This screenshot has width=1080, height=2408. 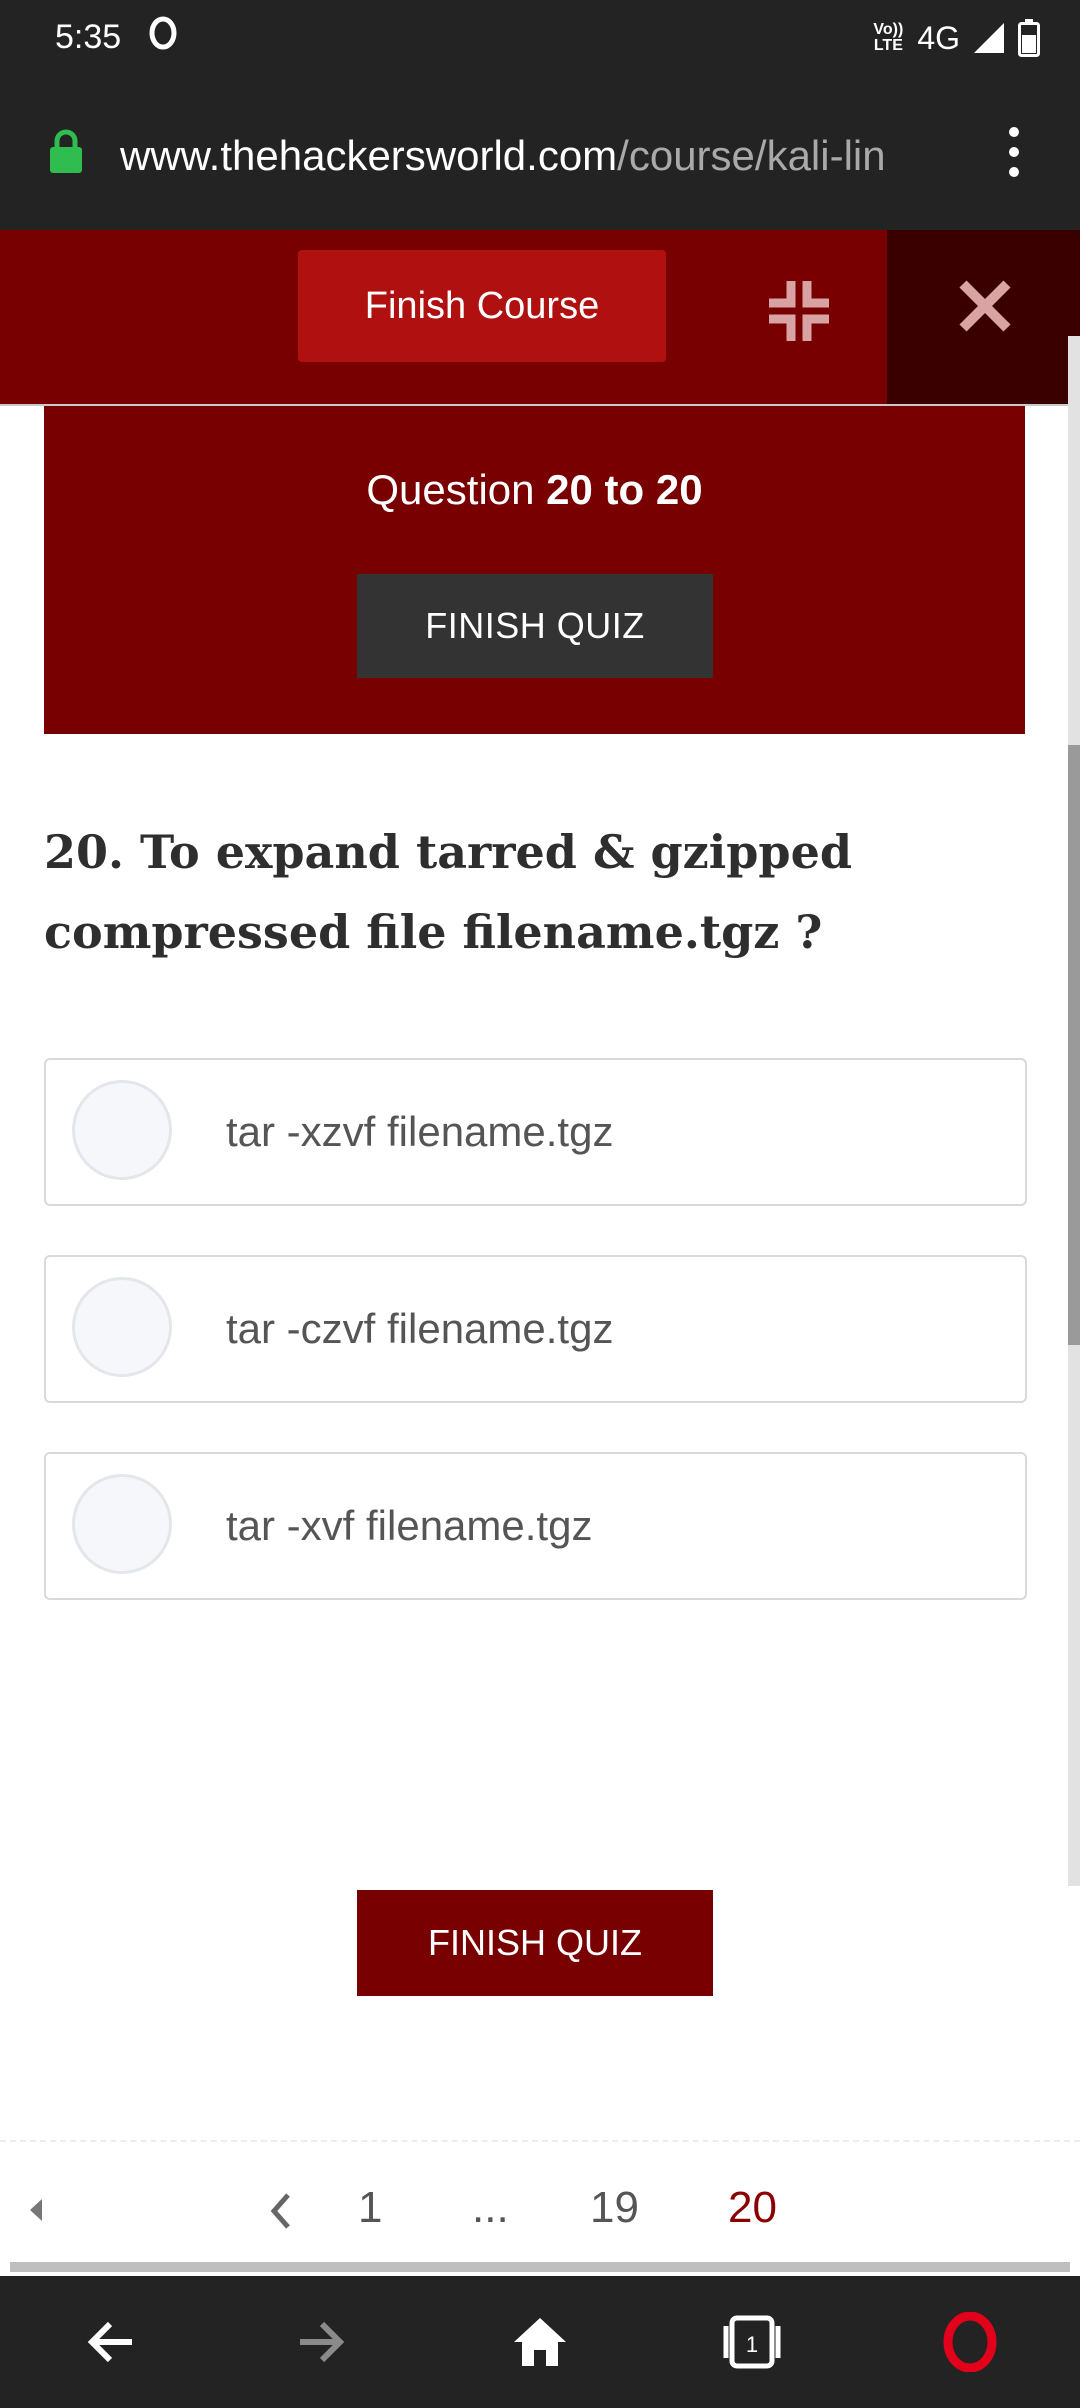 I want to click on volte-icon: Vo)) LTE, so click(x=888, y=37).